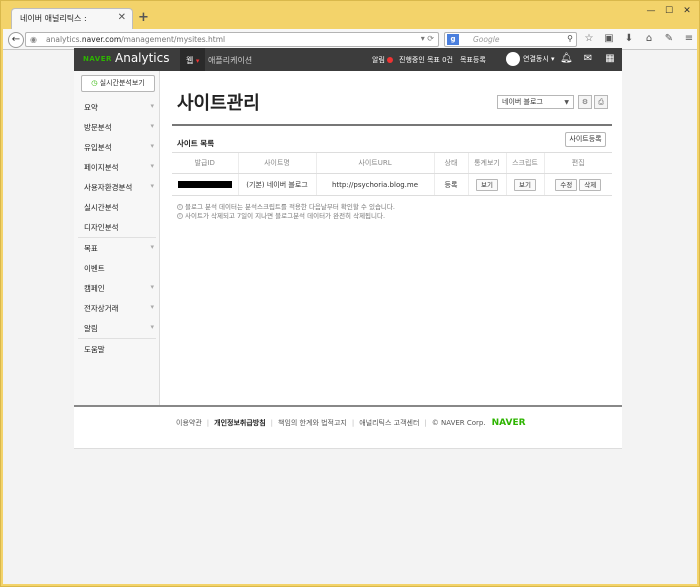  What do you see at coordinates (601, 102) in the screenshot?
I see `print-icon: ⎙` at bounding box center [601, 102].